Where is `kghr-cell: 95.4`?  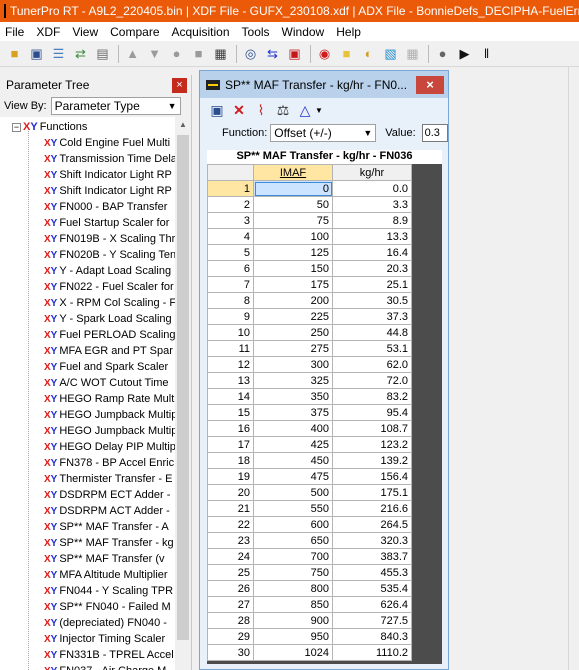 kghr-cell: 95.4 is located at coordinates (372, 412).